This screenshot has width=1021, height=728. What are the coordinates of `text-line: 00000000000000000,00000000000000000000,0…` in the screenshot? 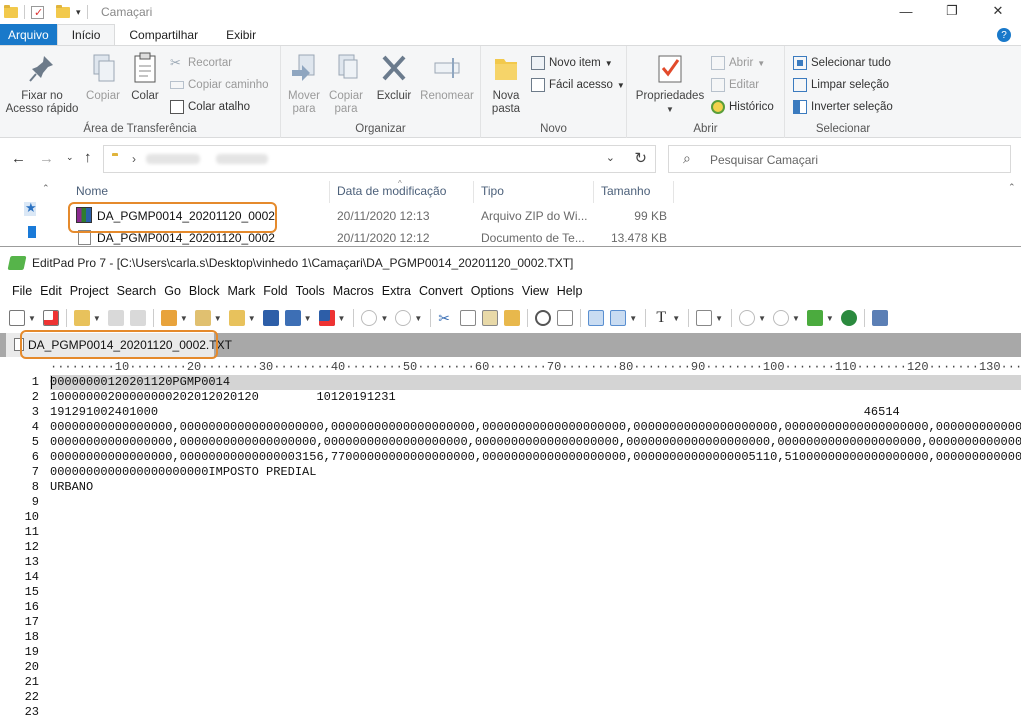 It's located at (535, 427).